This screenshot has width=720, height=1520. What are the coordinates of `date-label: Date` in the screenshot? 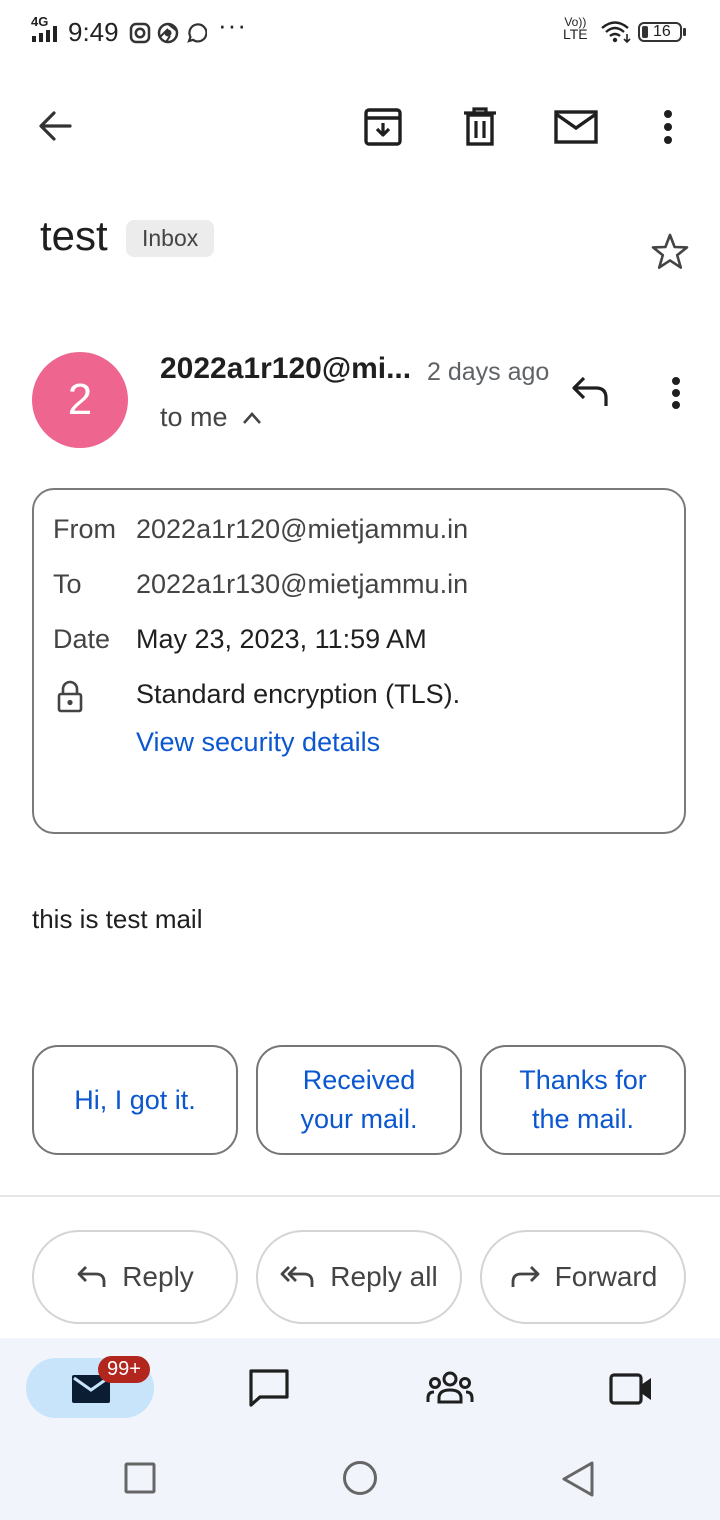 It's located at (82, 639).